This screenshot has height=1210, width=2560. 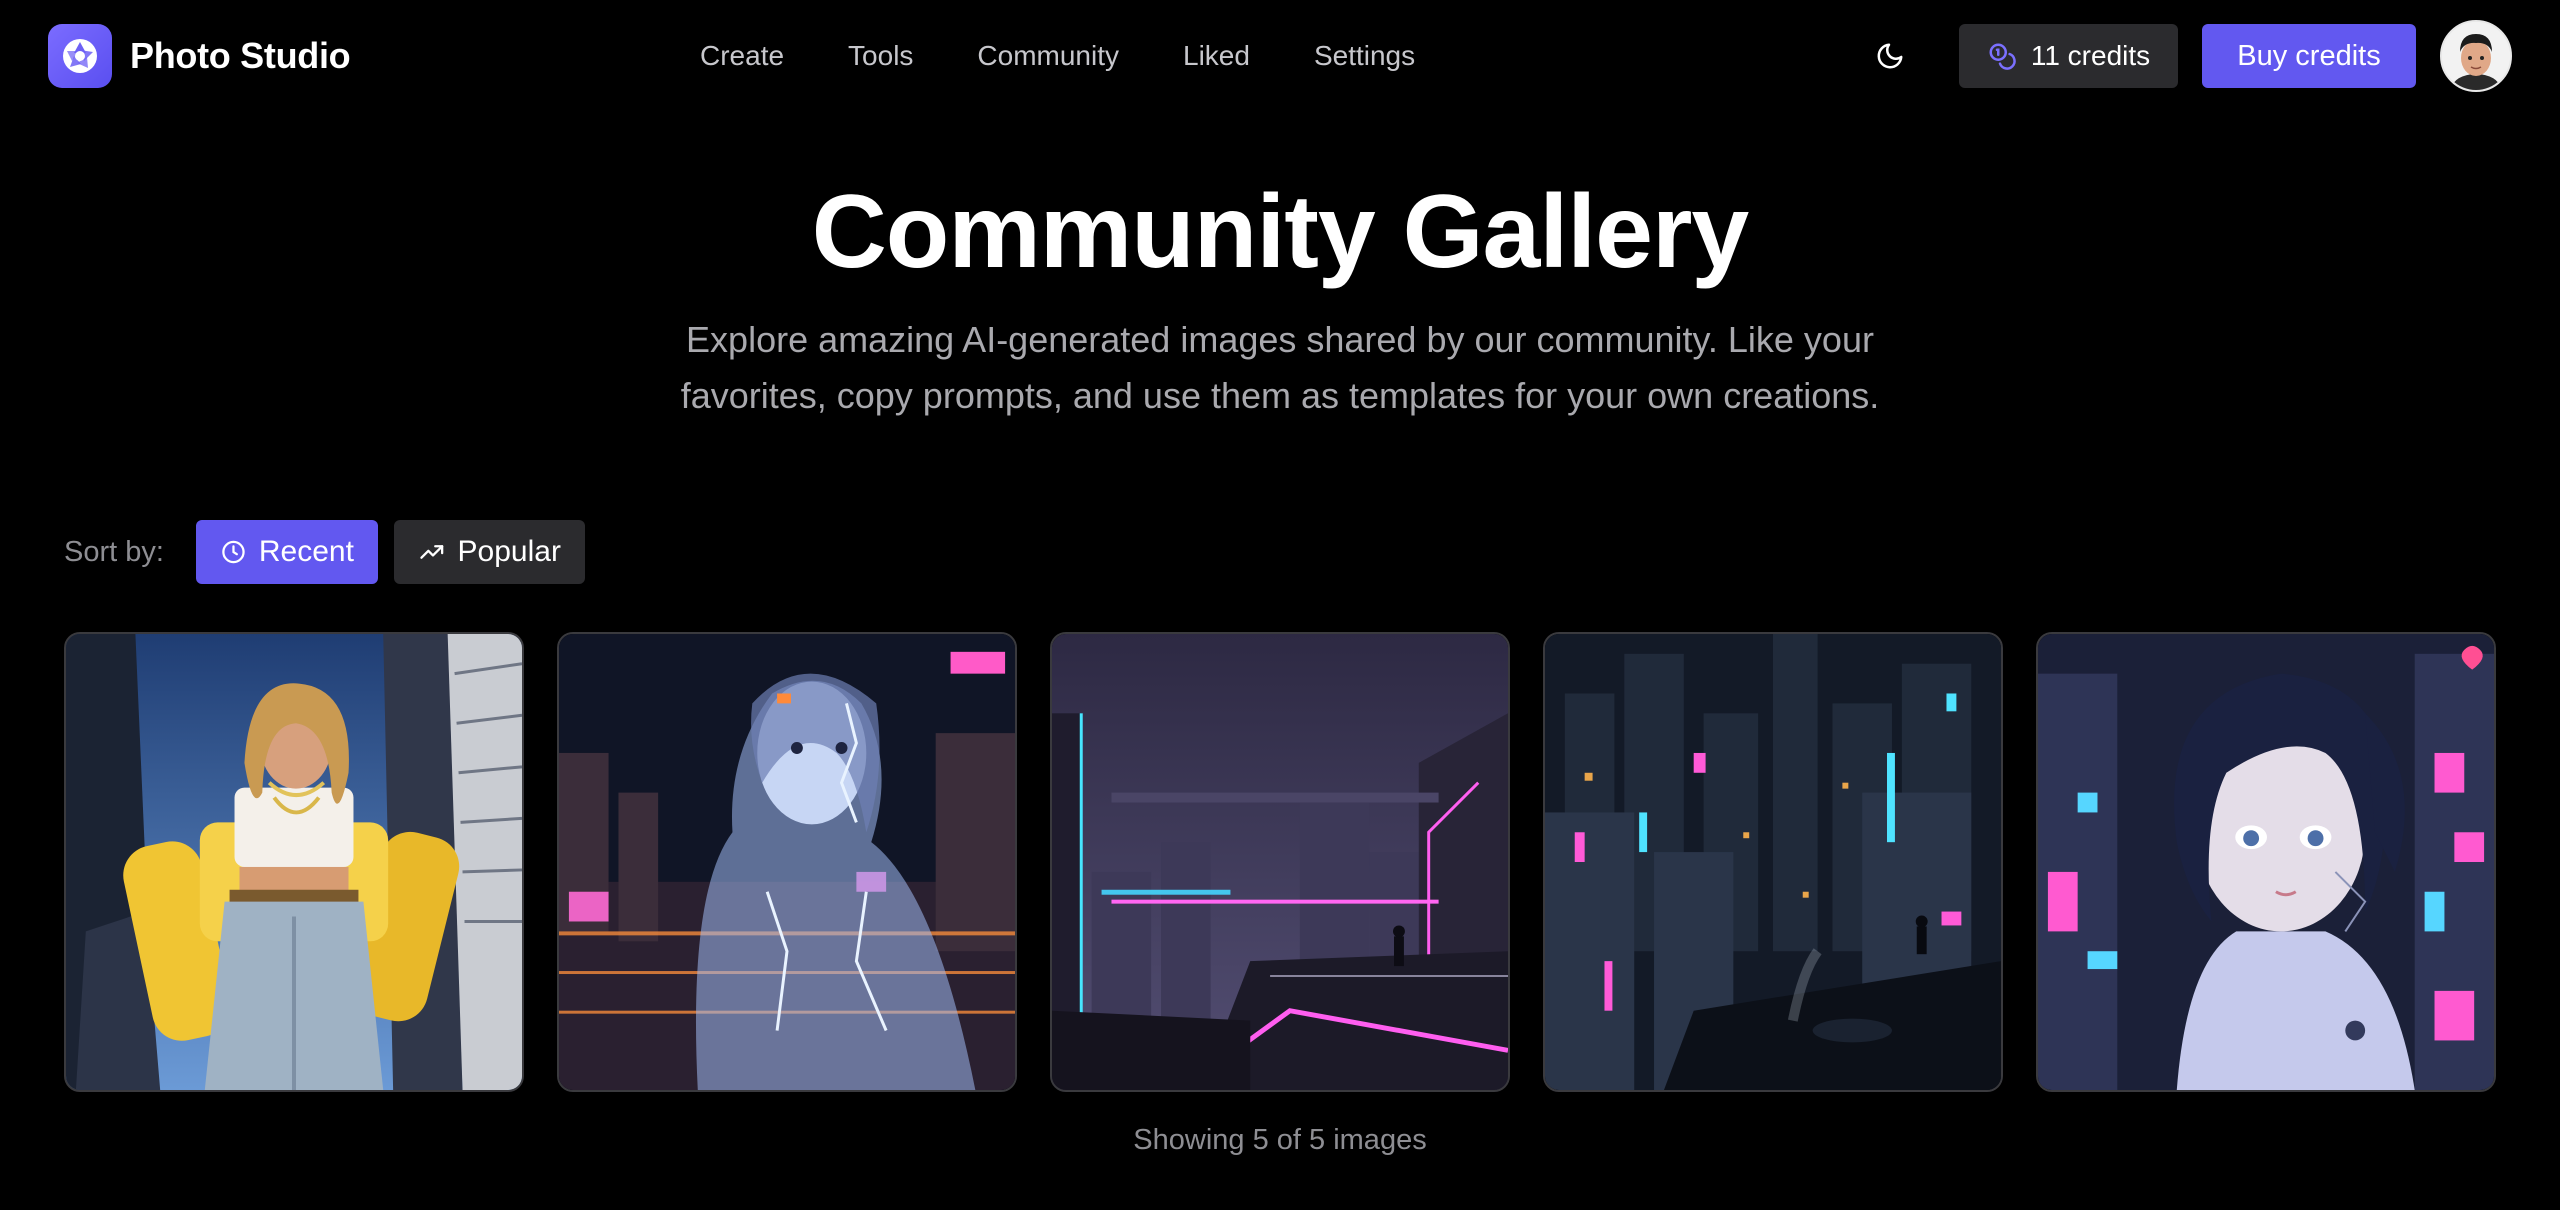 I want to click on page-title: Community Gallery, so click(x=1280, y=232).